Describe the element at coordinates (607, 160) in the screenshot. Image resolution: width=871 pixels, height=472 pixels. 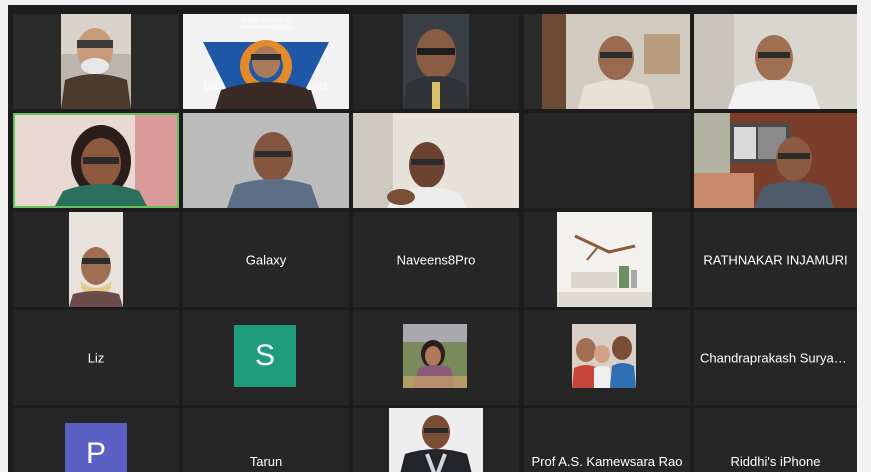
I see `participant-tile-empty` at that location.